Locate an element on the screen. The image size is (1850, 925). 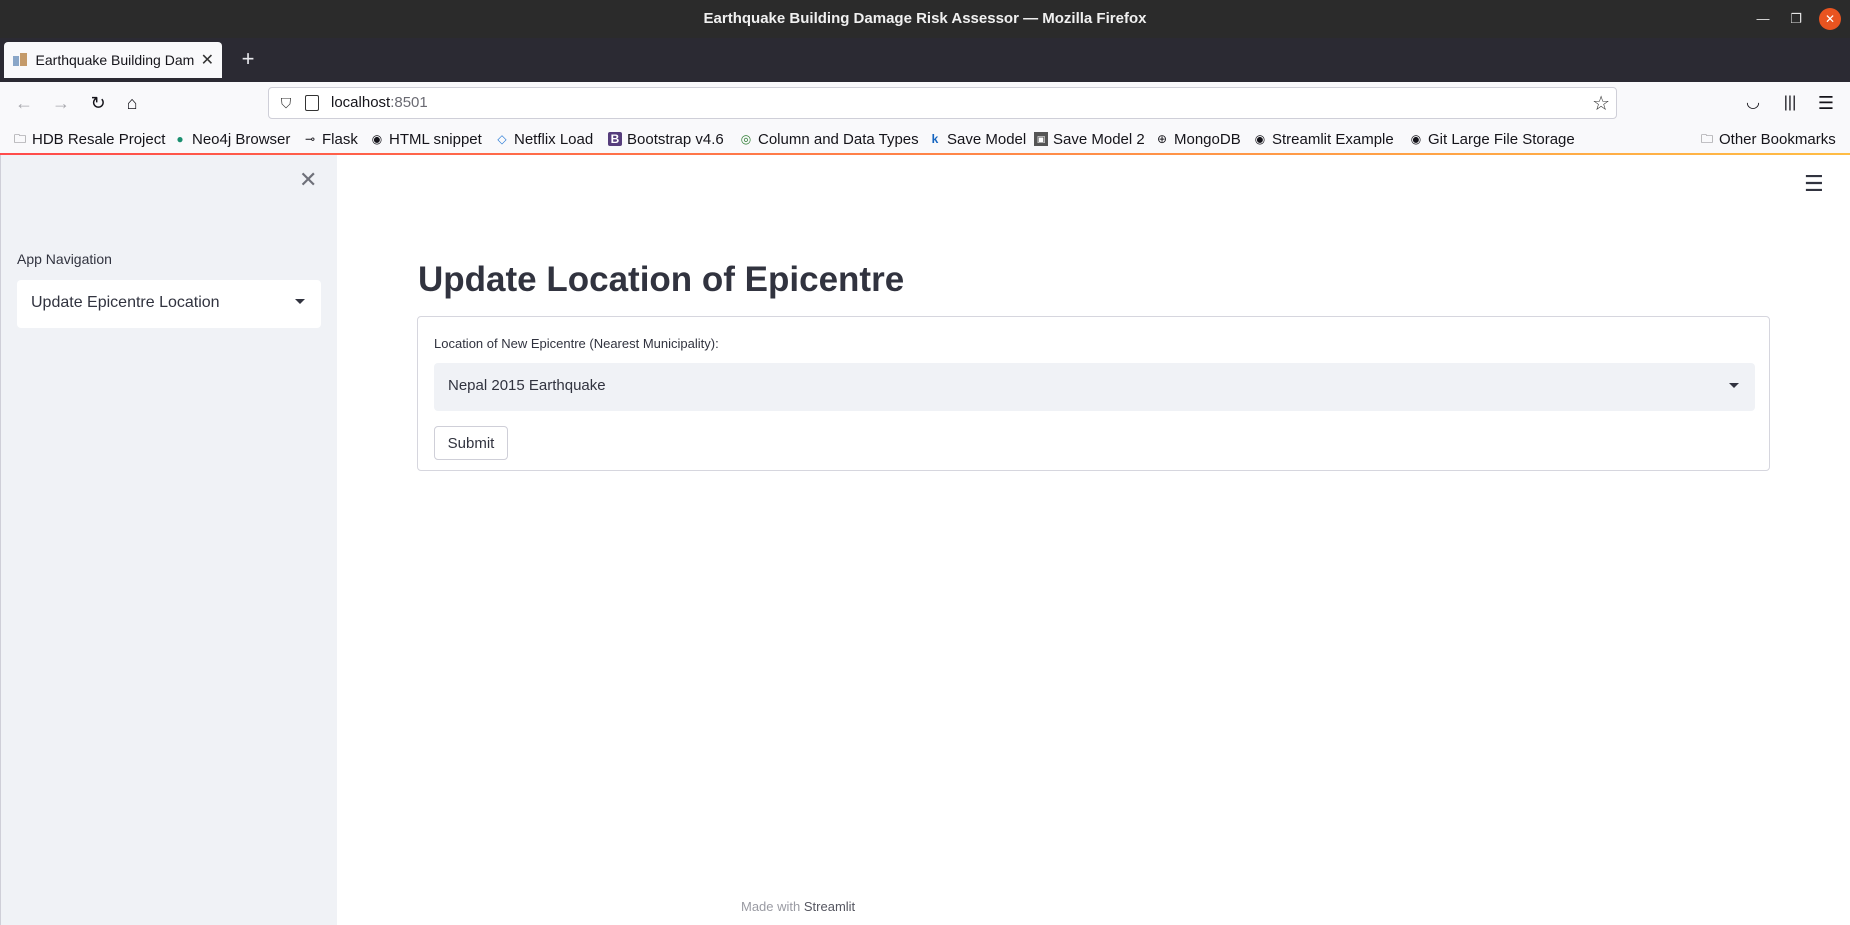
footer: Made with Streamlit is located at coordinates (798, 906).